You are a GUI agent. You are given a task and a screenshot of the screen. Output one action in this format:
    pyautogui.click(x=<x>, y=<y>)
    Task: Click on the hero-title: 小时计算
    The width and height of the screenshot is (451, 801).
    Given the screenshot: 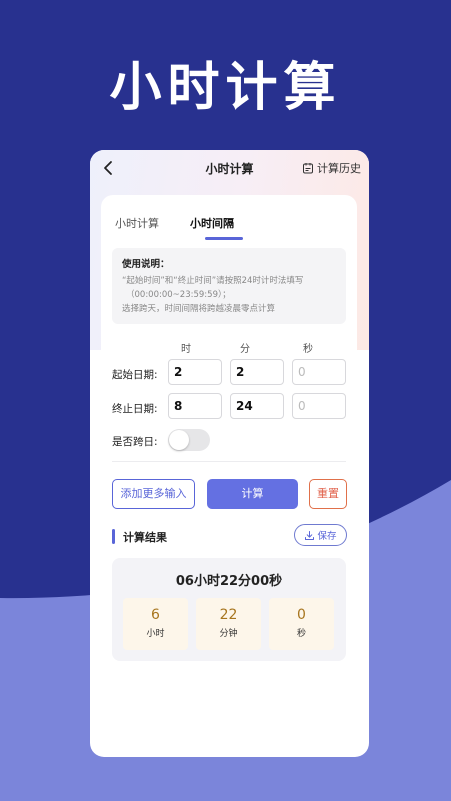 What is the action you would take?
    pyautogui.click(x=225, y=88)
    